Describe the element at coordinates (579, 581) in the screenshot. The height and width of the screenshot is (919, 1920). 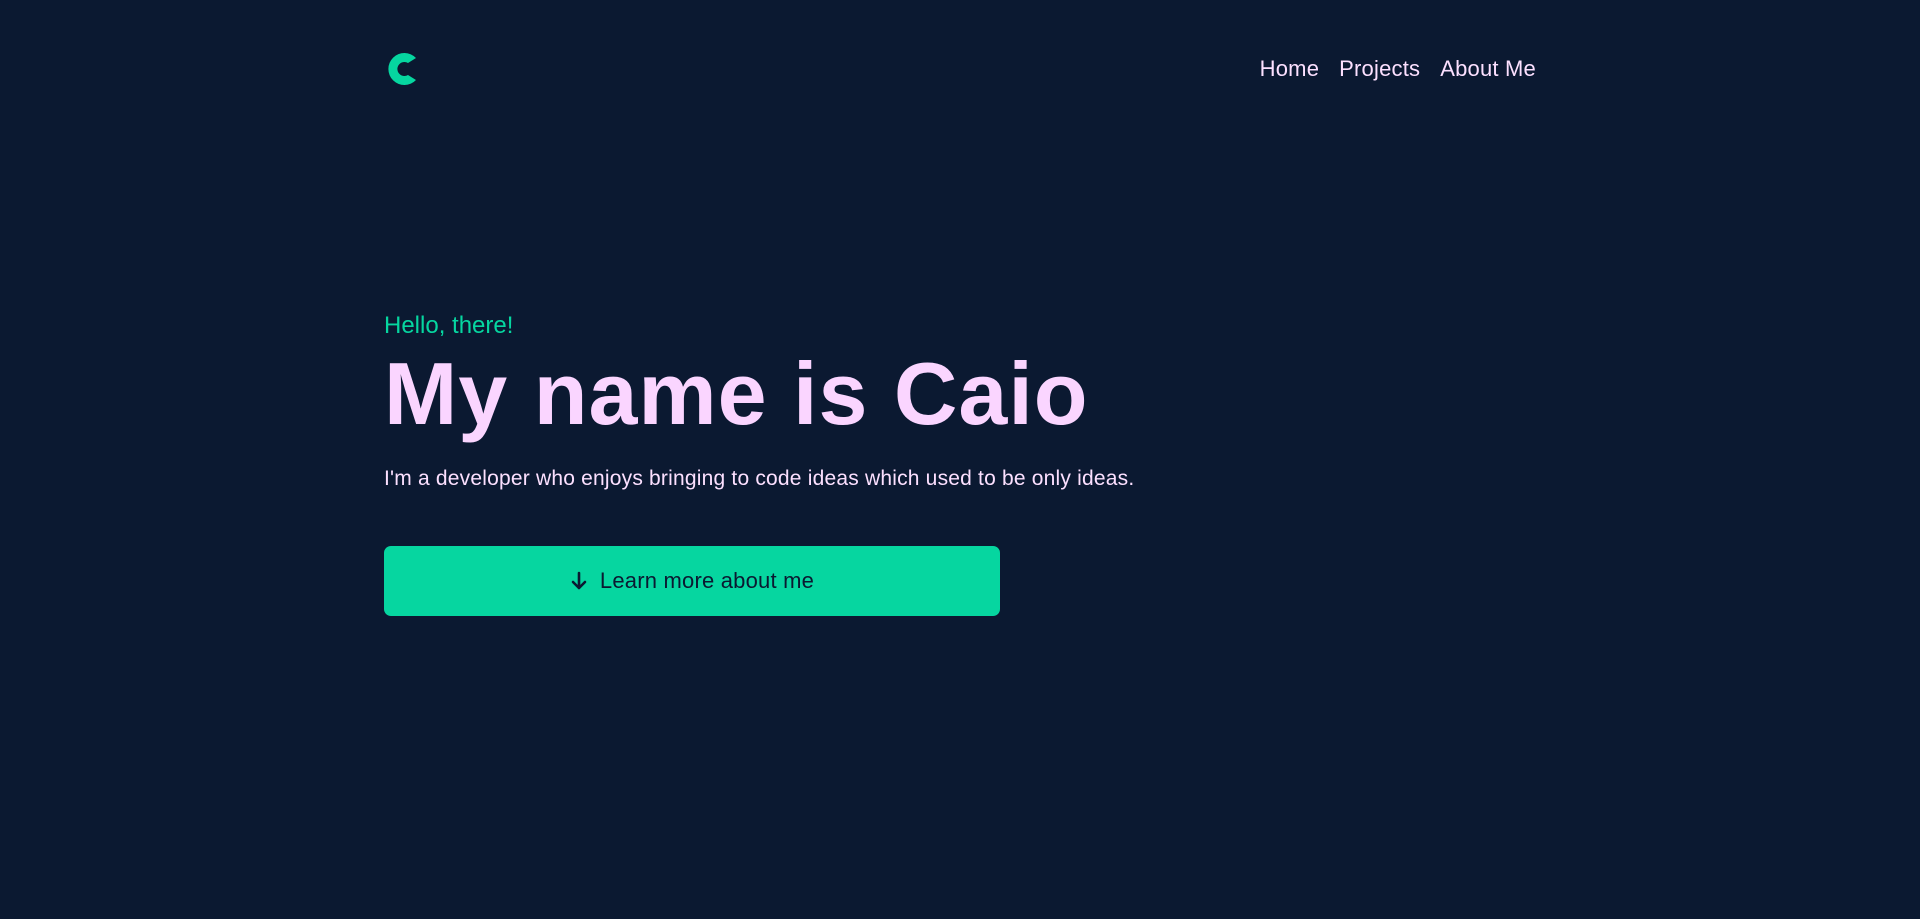
I see `arrow-down-icon` at that location.